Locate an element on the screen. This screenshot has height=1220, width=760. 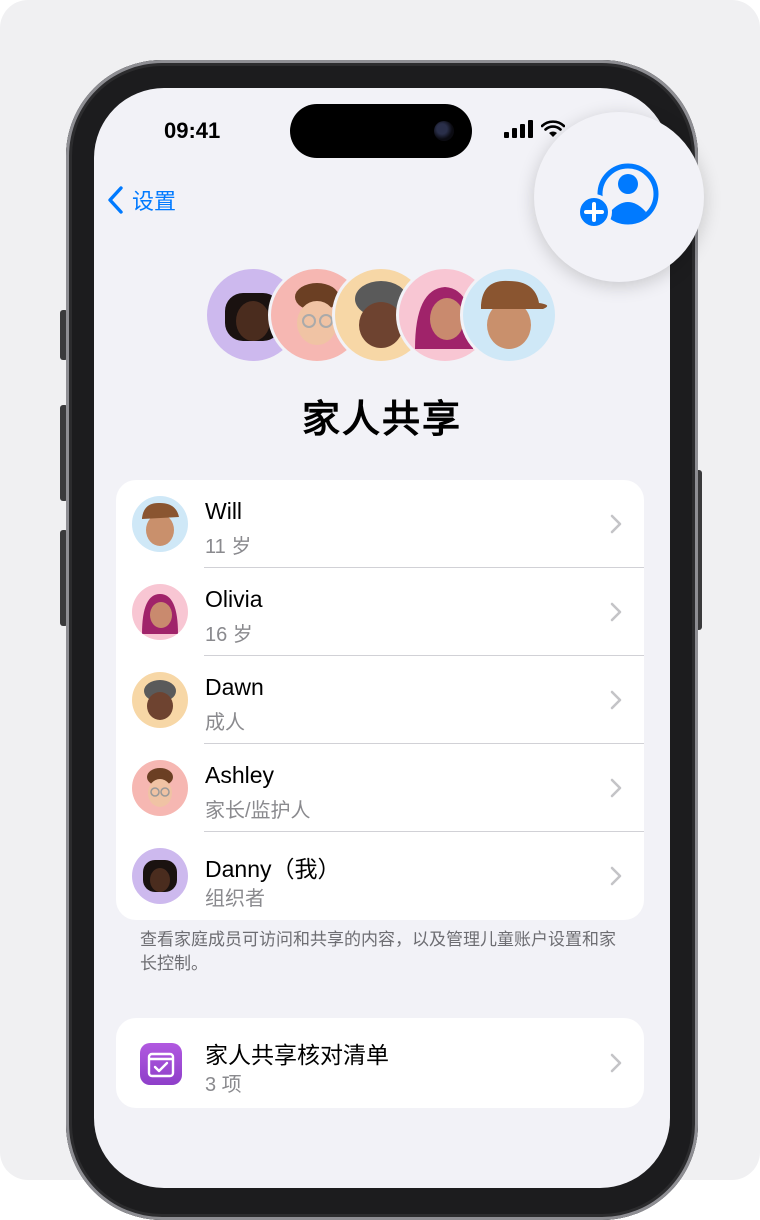
list-item-dawn: Dawn 成人 is located at coordinates (380, 700).